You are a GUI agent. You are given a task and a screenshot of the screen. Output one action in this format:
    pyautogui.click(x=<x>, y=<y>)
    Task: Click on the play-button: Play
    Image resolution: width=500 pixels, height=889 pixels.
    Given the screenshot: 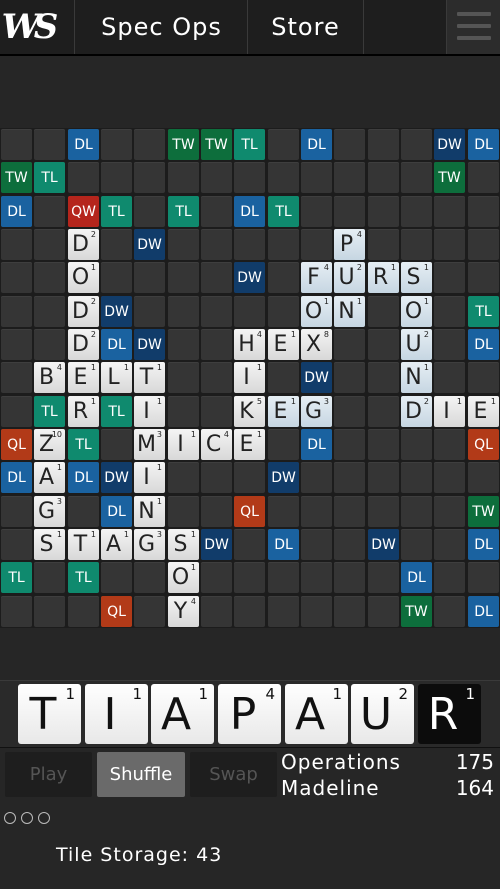 What is the action you would take?
    pyautogui.click(x=48, y=774)
    